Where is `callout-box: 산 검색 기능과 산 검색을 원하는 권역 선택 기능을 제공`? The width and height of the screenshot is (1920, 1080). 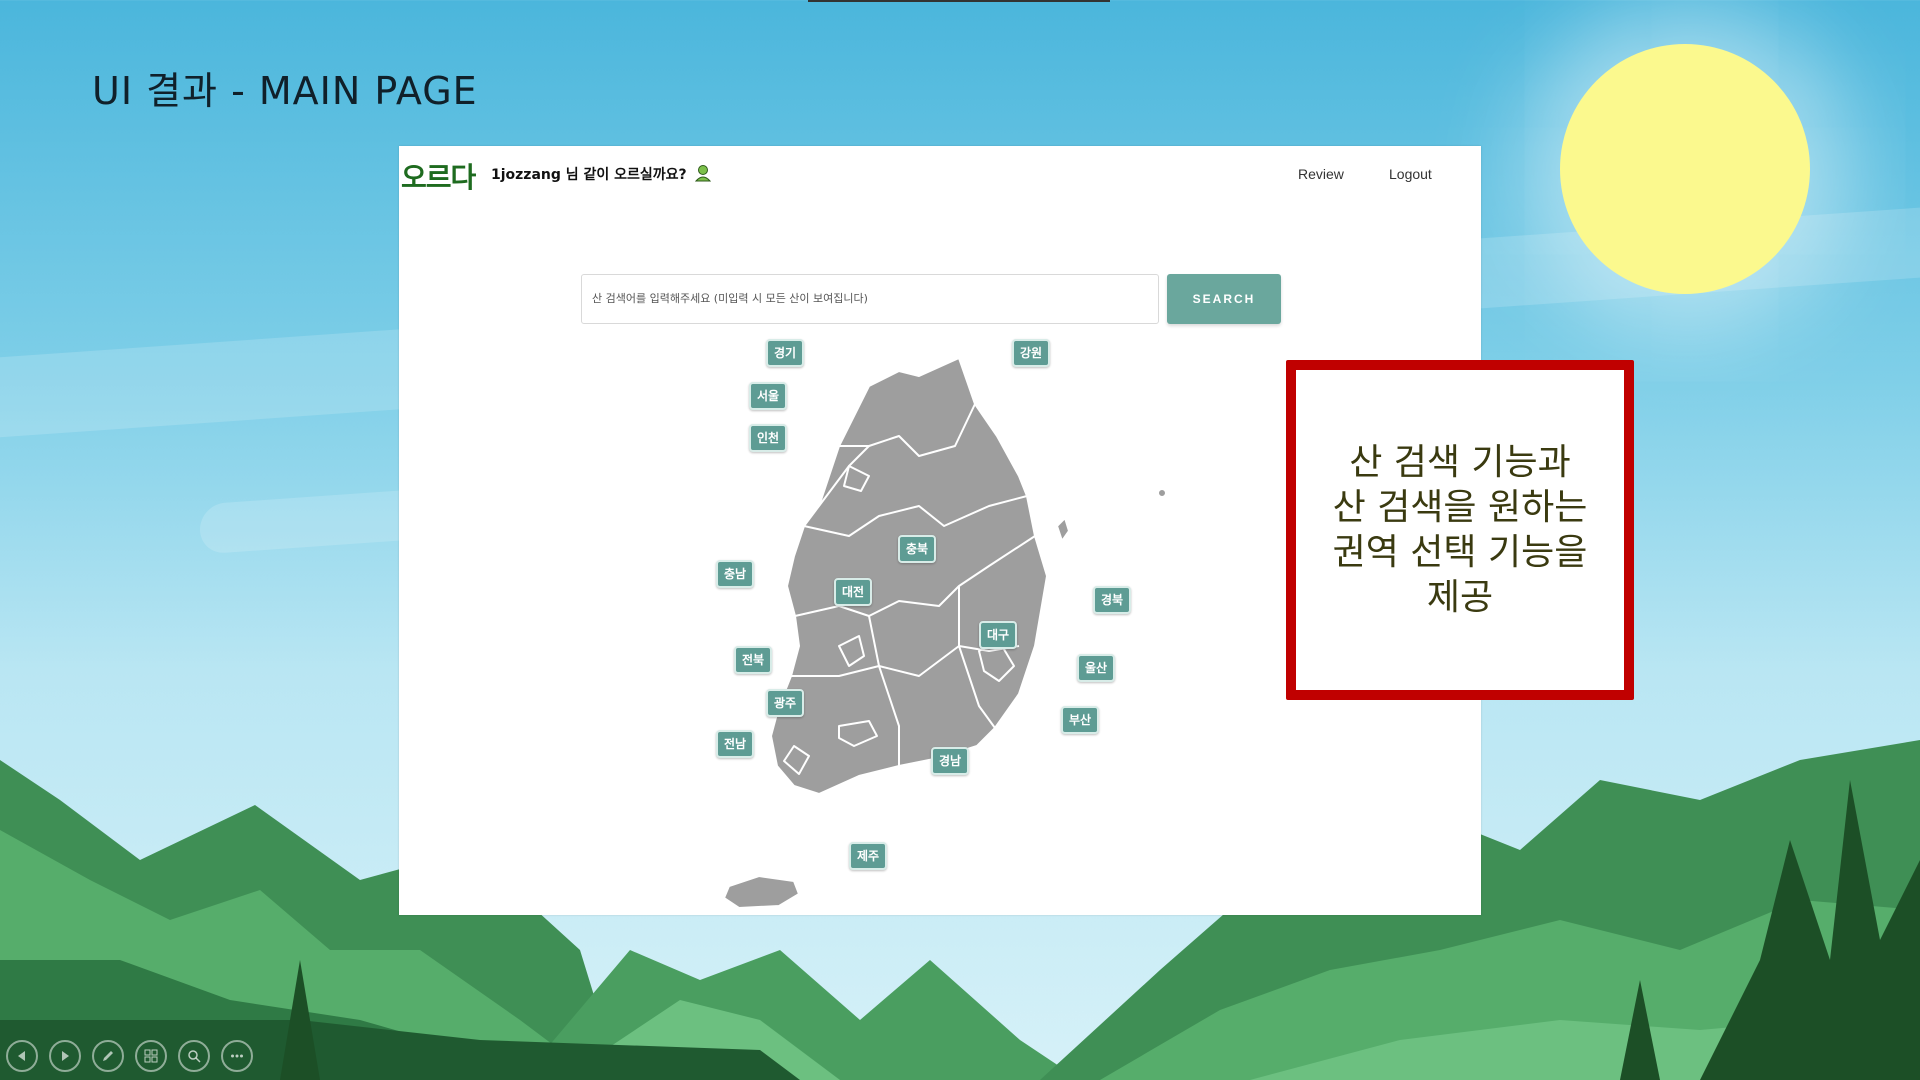
callout-box: 산 검색 기능과 산 검색을 원하는 권역 선택 기능을 제공 is located at coordinates (1460, 530).